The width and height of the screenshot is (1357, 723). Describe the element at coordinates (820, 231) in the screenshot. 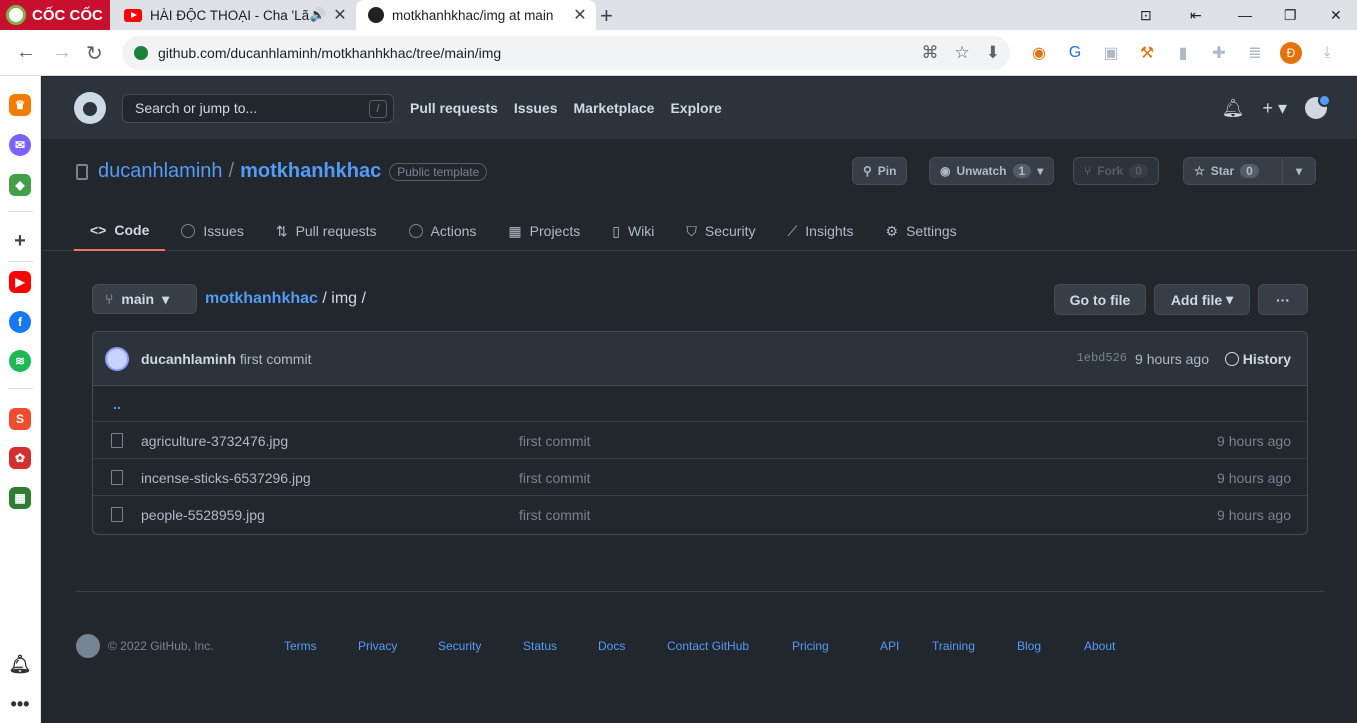

I see `tab-insights: ⟋ Insights` at that location.